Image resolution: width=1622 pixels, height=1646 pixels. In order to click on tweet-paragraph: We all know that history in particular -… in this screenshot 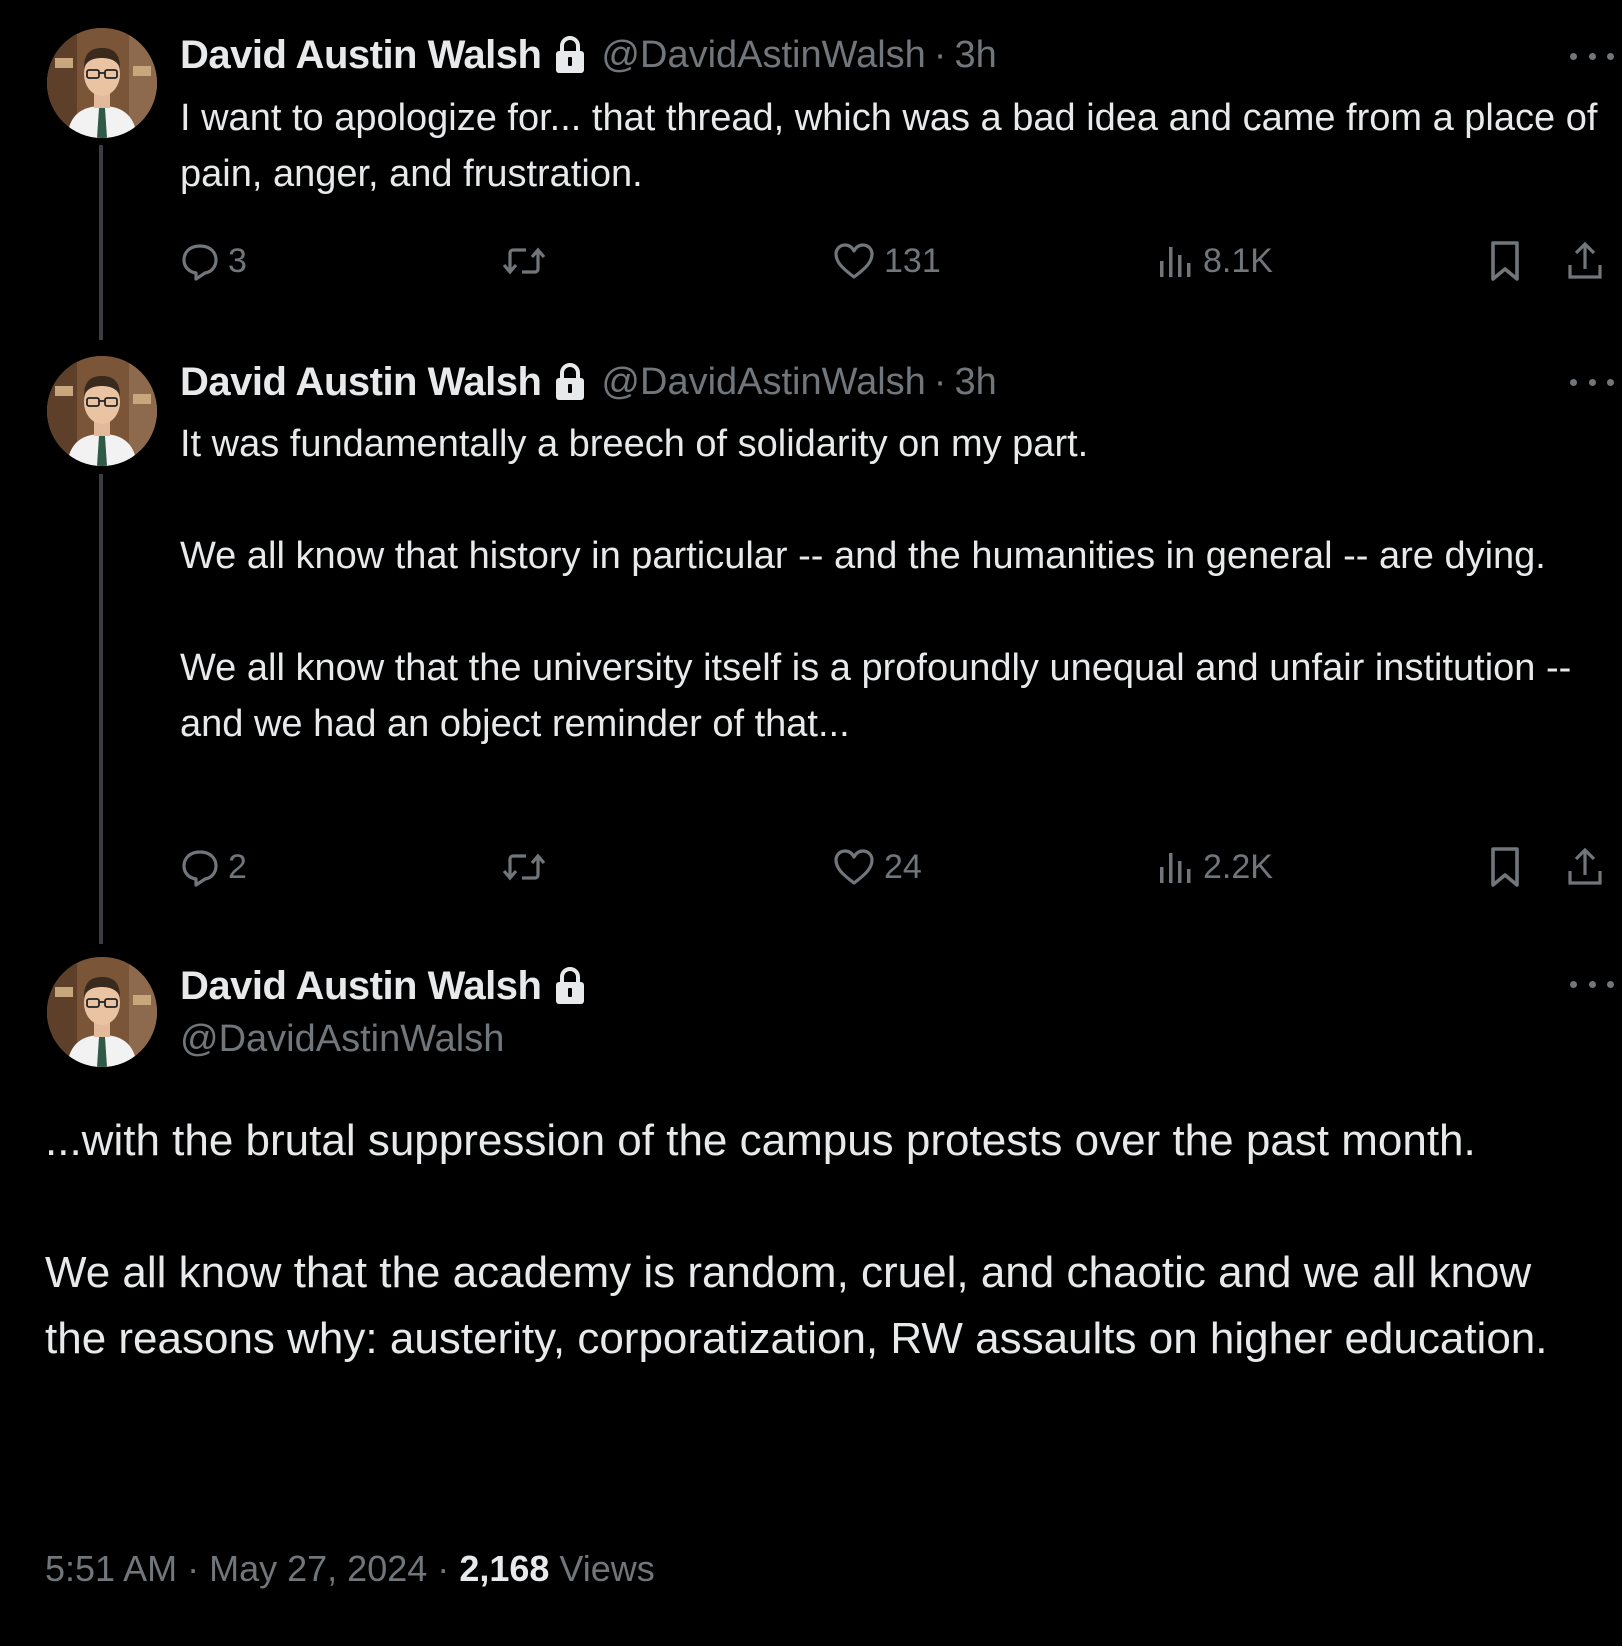, I will do `click(863, 556)`.